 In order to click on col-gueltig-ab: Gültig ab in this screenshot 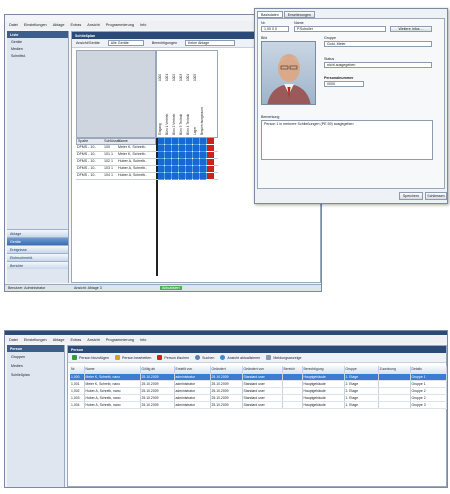, I will do `click(157, 370)`.